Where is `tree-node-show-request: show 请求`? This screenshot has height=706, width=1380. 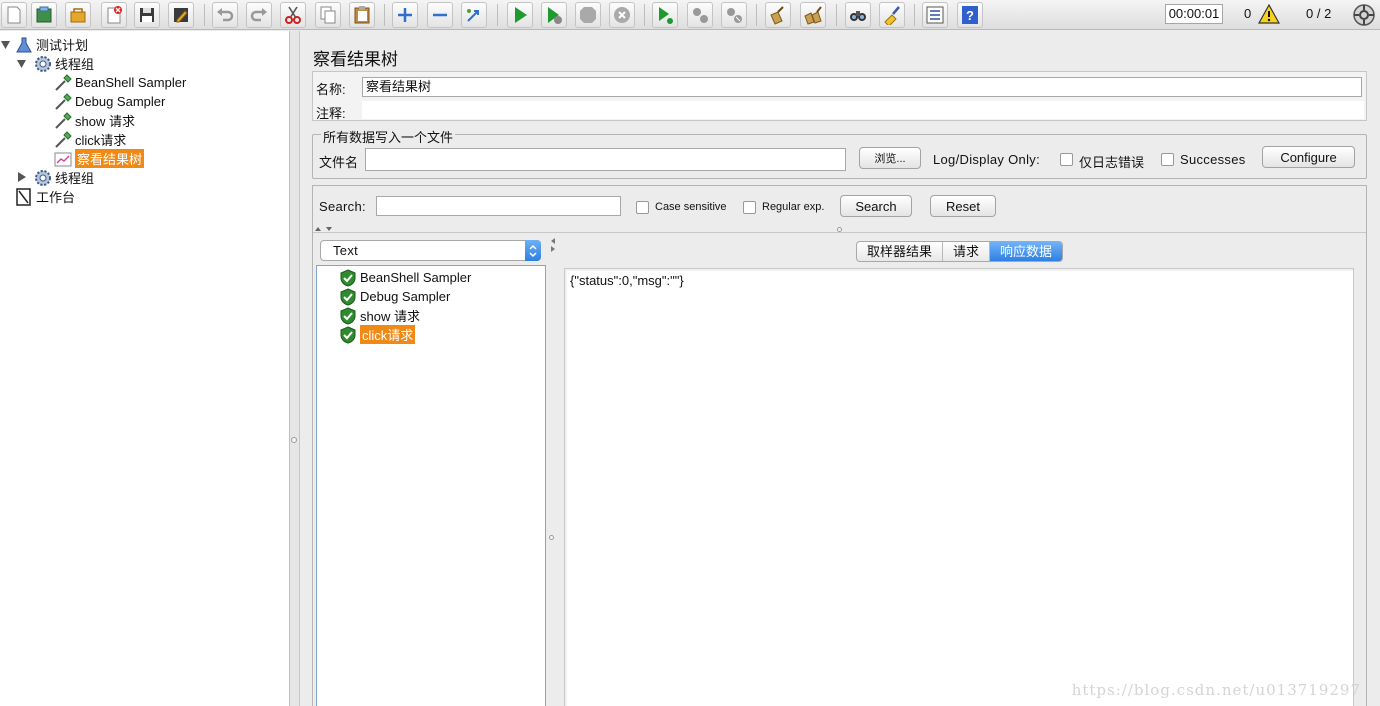
tree-node-show-request: show 请求 is located at coordinates (94, 120).